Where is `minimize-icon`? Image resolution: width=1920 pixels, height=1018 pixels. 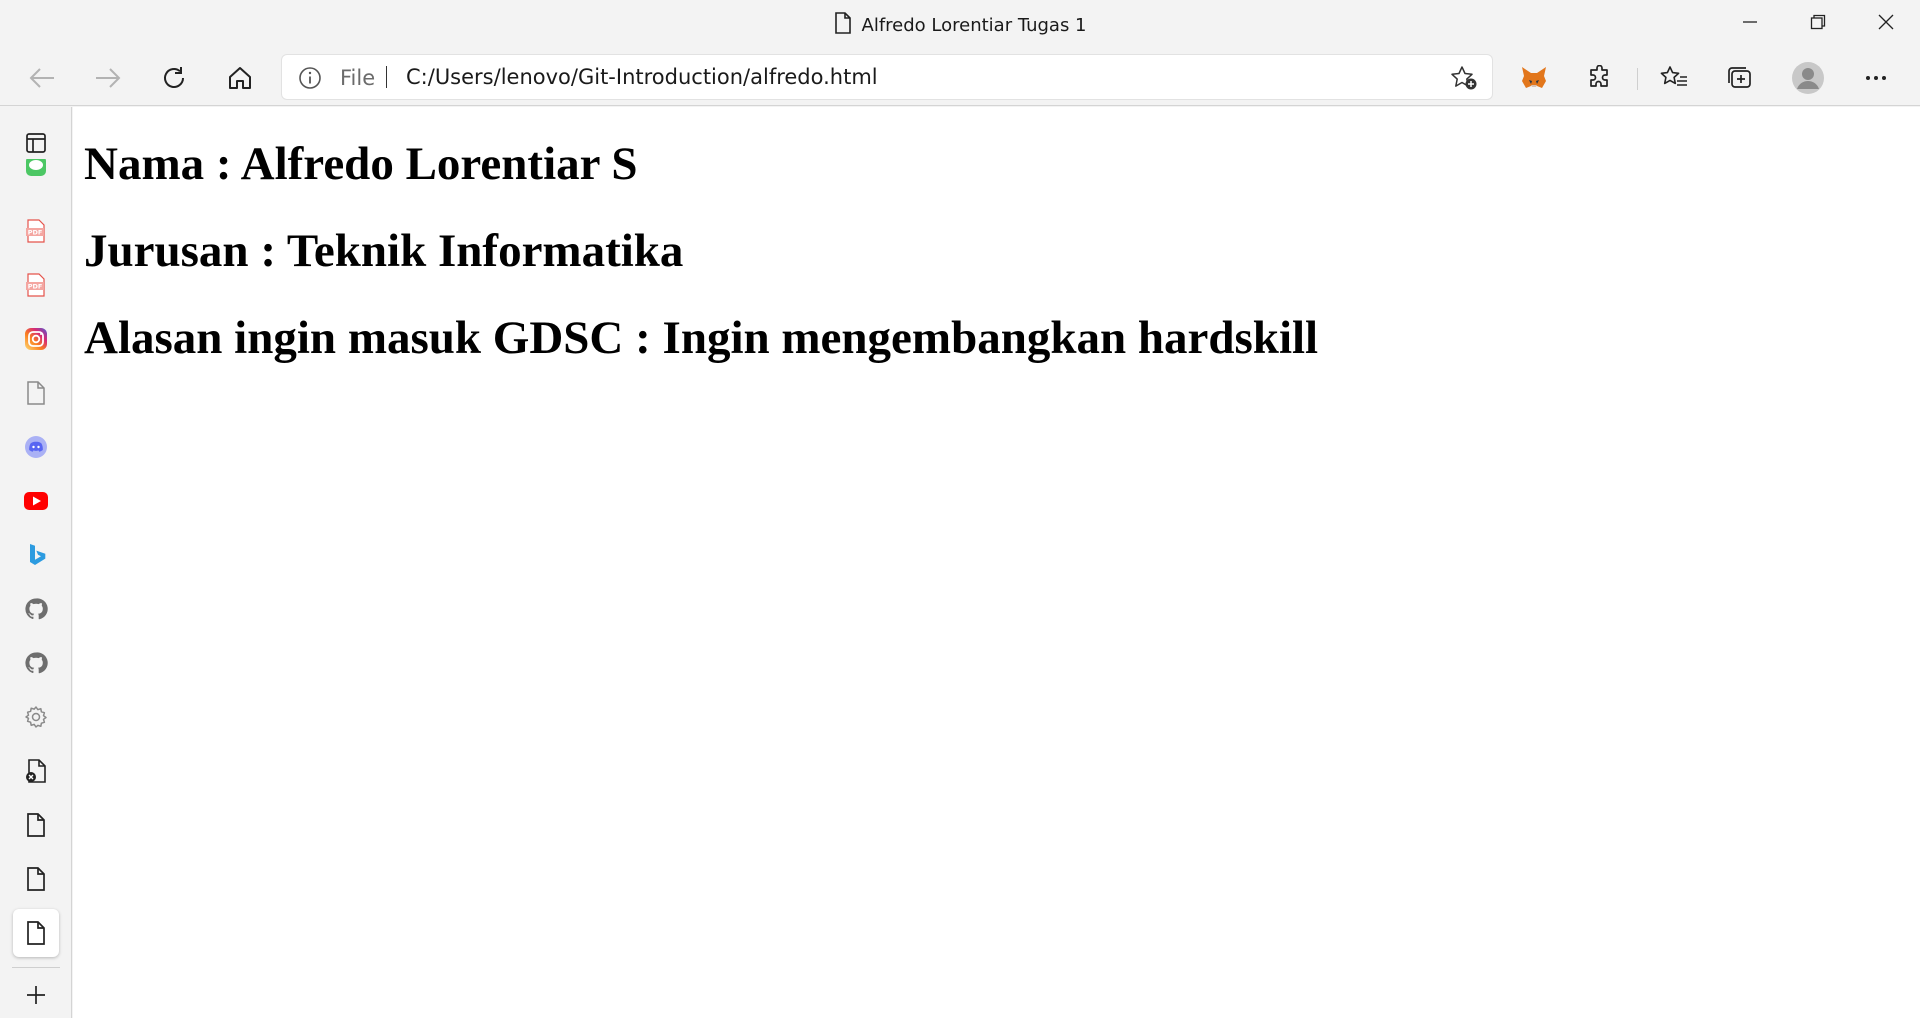
minimize-icon is located at coordinates (1750, 22).